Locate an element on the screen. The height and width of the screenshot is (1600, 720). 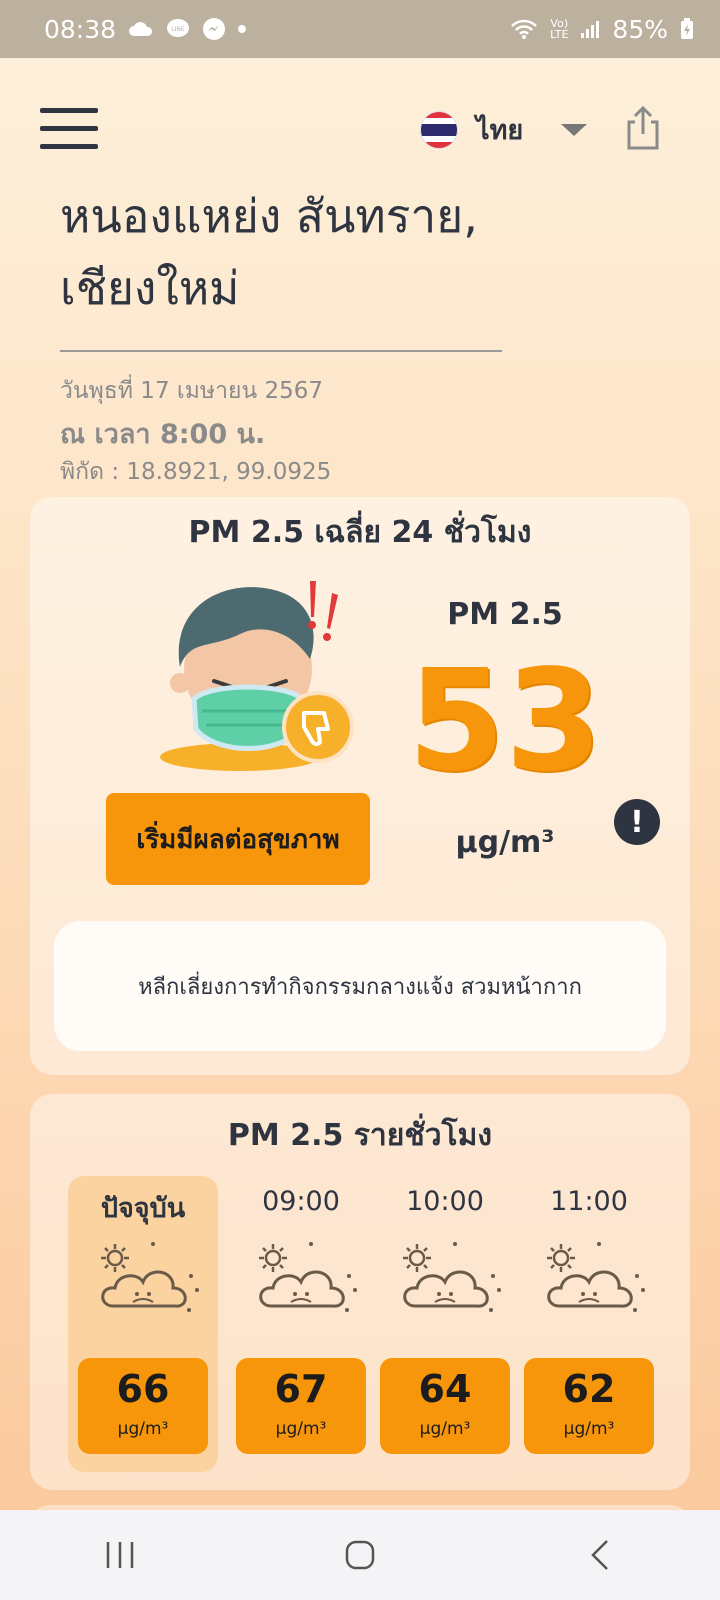
hour-label: ปัจจุบัน is located at coordinates (143, 1208).